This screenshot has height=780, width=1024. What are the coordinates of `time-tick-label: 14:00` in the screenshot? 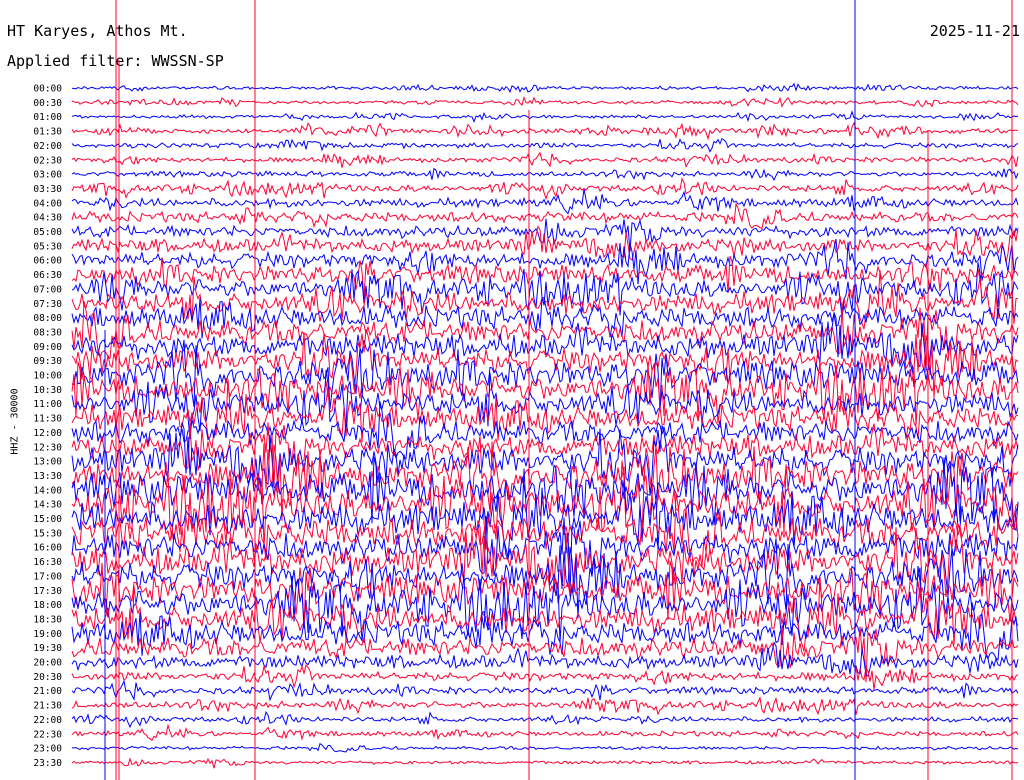 It's located at (47, 490).